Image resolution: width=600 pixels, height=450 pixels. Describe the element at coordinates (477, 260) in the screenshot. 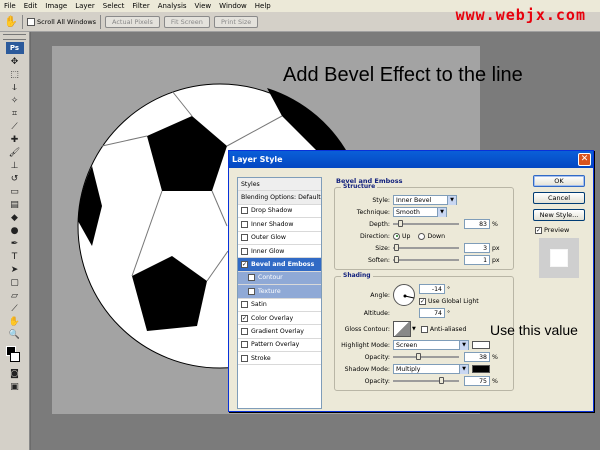

I see `soften-input: 1` at that location.